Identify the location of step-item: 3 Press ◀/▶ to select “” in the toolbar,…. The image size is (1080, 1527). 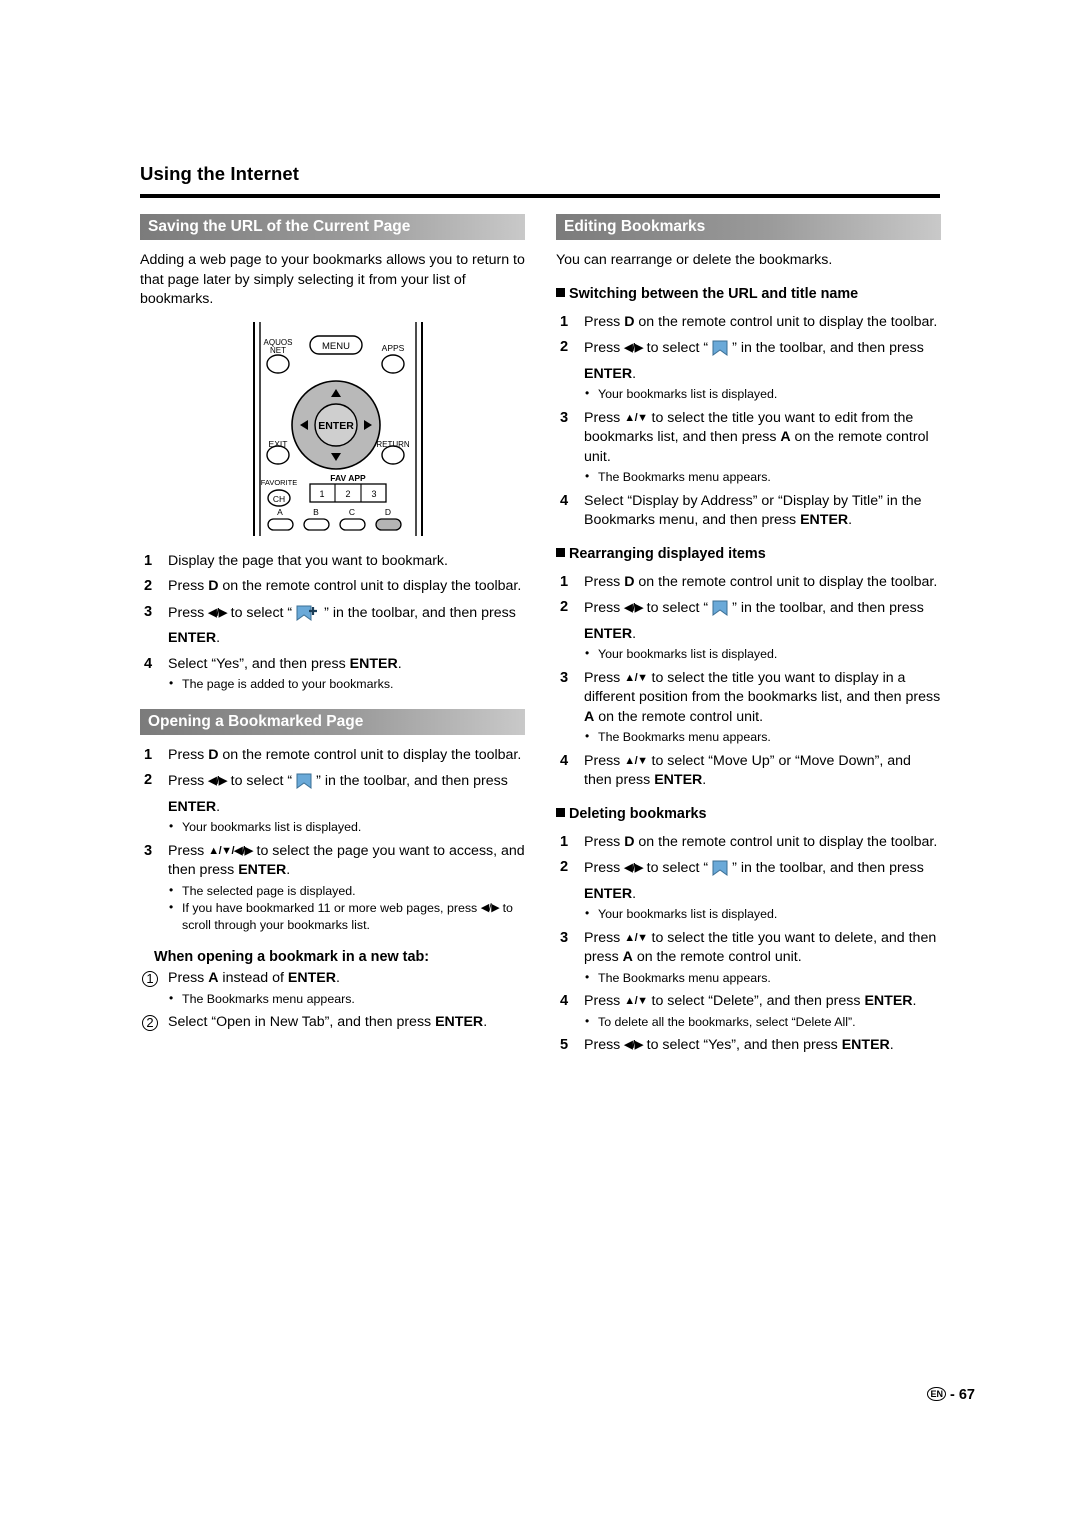
(332, 626).